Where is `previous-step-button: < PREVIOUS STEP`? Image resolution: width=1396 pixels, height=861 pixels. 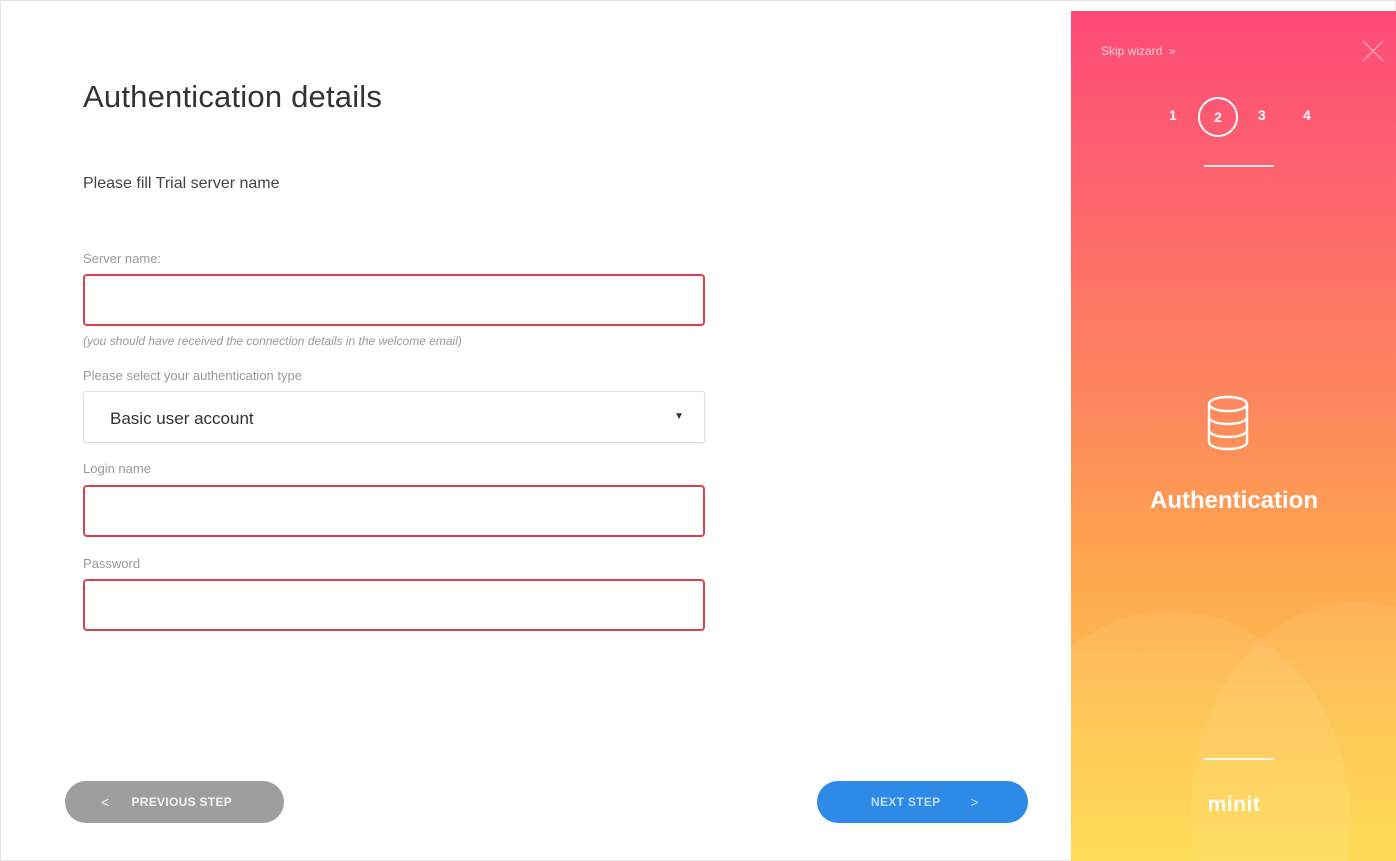
previous-step-button: < PREVIOUS STEP is located at coordinates (174, 802).